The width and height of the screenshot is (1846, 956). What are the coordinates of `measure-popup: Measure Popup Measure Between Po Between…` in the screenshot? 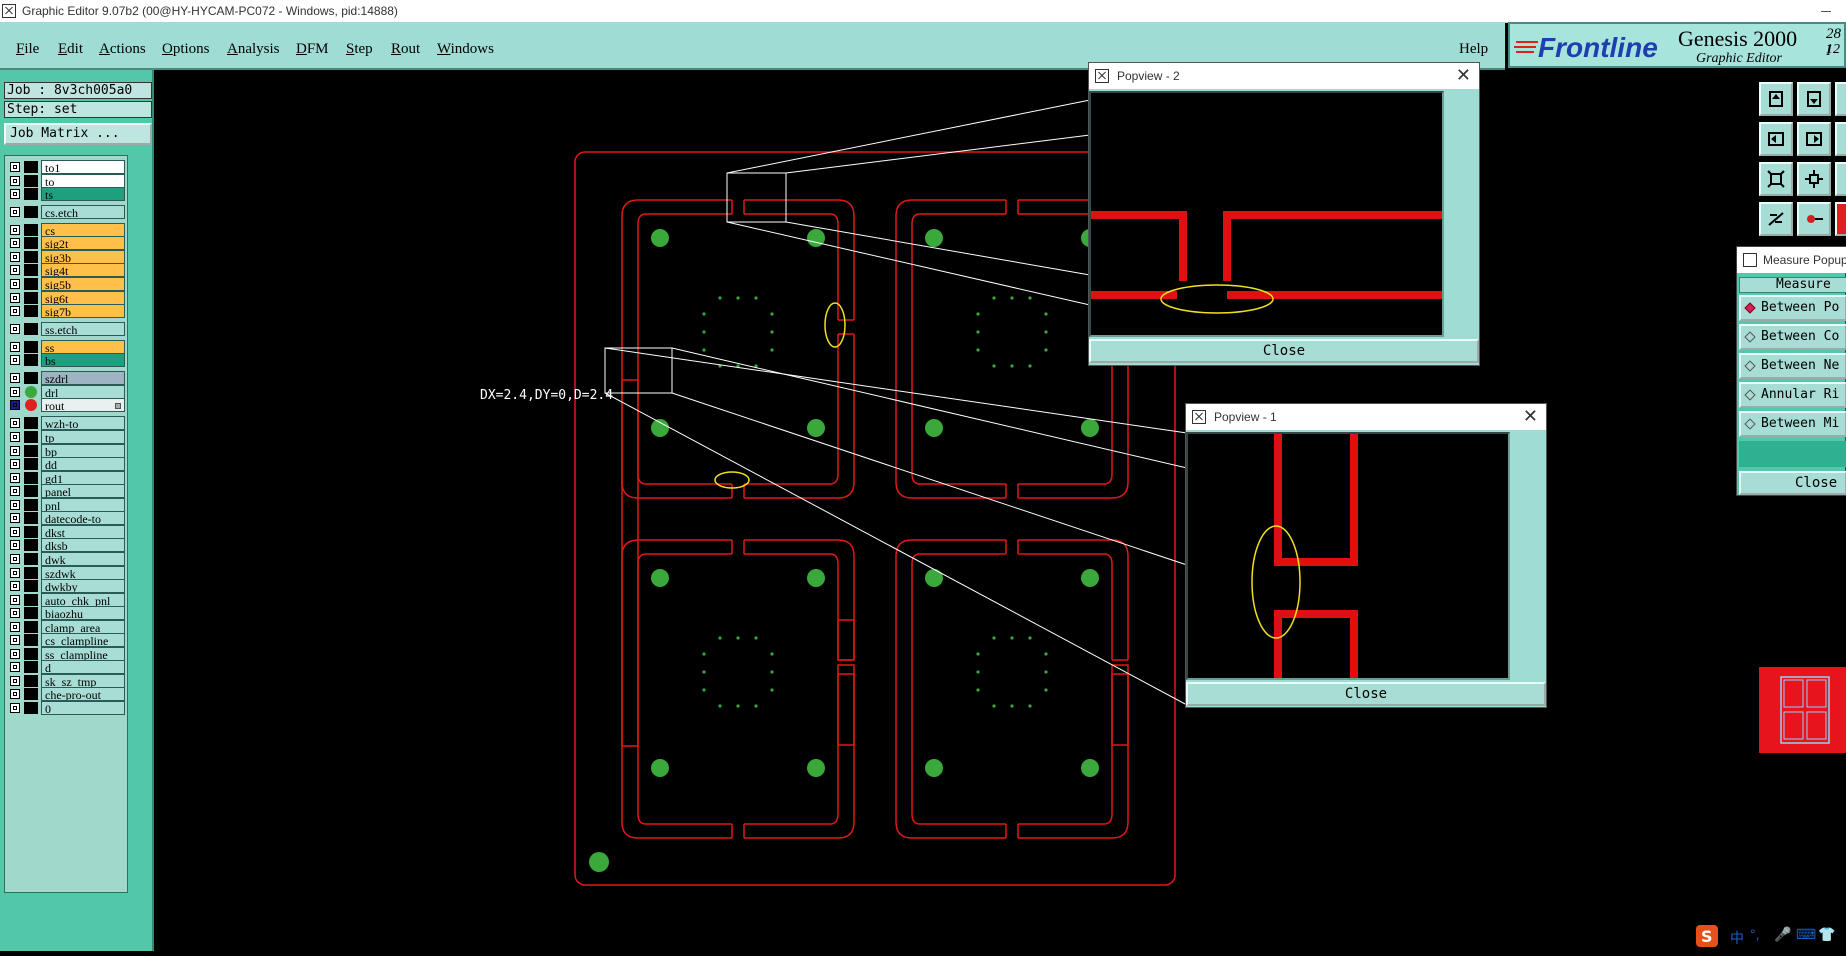 It's located at (1791, 371).